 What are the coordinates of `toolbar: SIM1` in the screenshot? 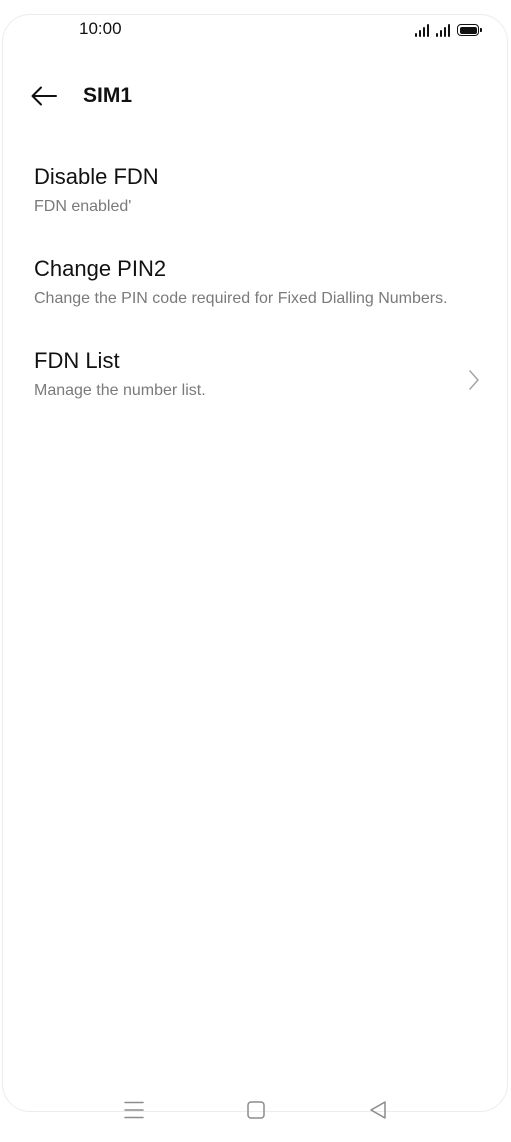 It's located at (255, 96).